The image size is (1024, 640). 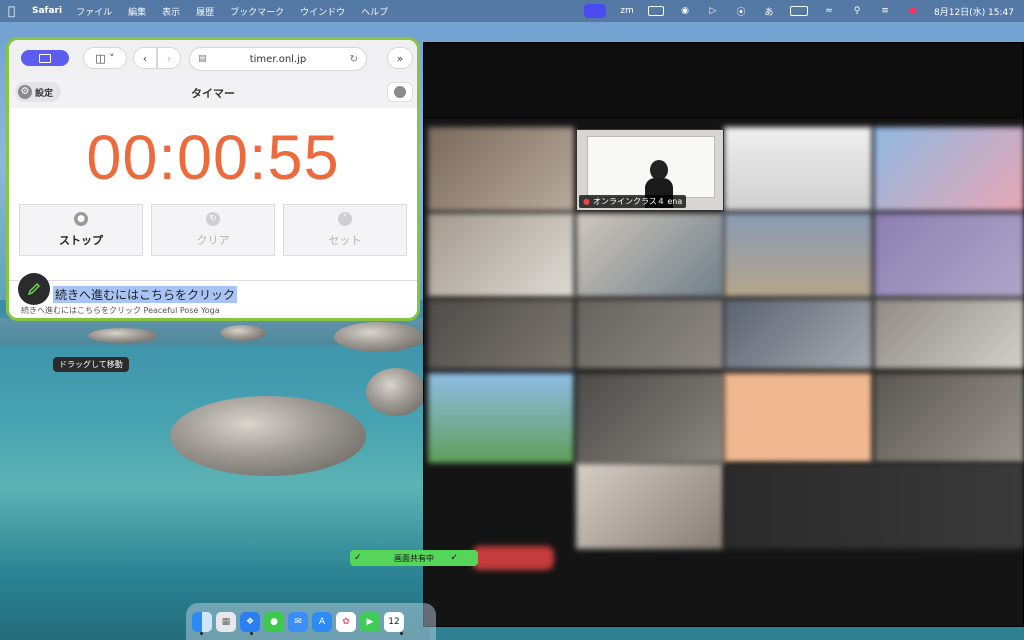 What do you see at coordinates (202, 59) in the screenshot?
I see `page-settings-icon: ▤` at bounding box center [202, 59].